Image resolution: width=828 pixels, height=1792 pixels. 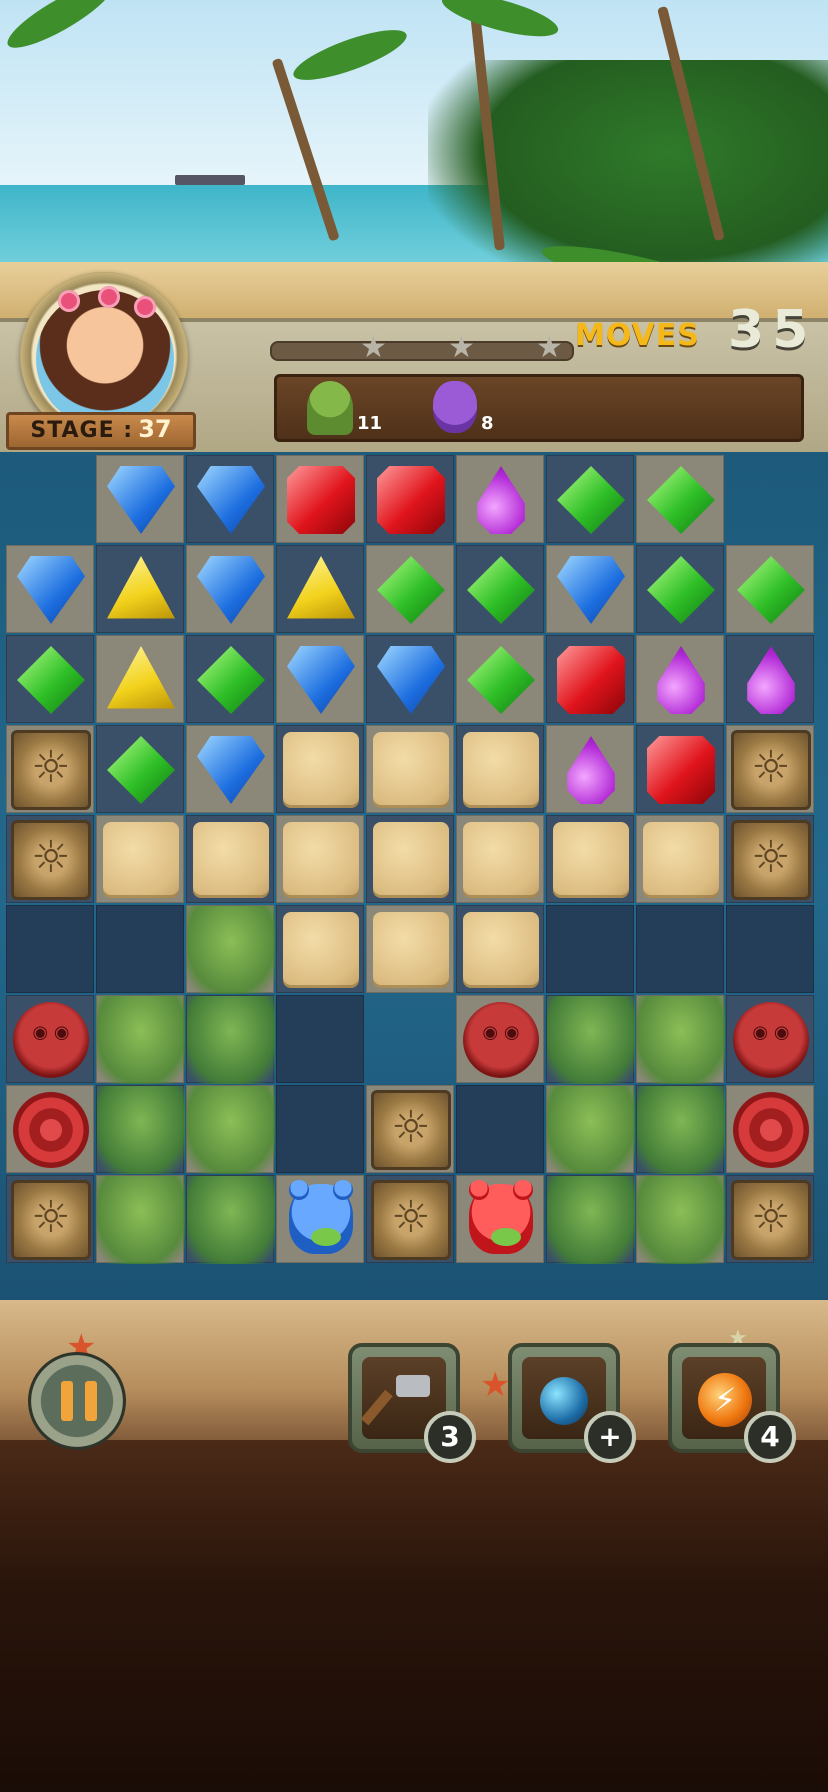 I want to click on red-owl-icon, so click(x=51, y=1040).